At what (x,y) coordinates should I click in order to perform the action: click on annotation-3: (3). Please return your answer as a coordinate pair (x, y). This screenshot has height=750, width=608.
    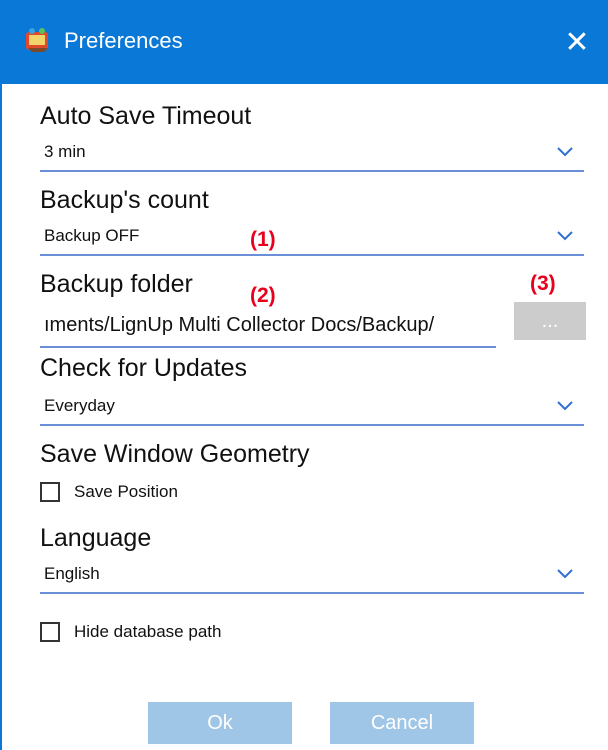
    Looking at the image, I should click on (543, 283).